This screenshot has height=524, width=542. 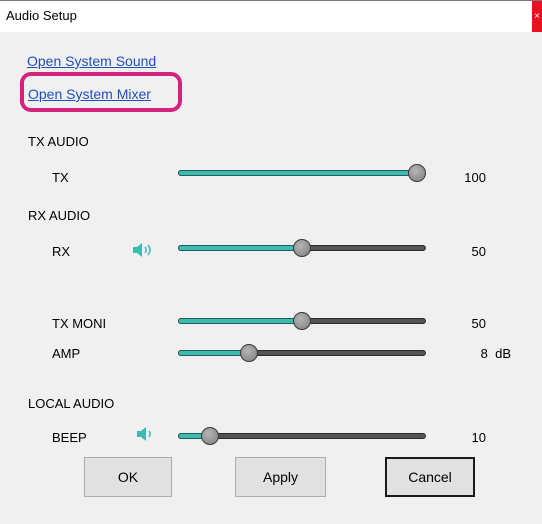 What do you see at coordinates (128, 477) in the screenshot?
I see `ok-button: OK` at bounding box center [128, 477].